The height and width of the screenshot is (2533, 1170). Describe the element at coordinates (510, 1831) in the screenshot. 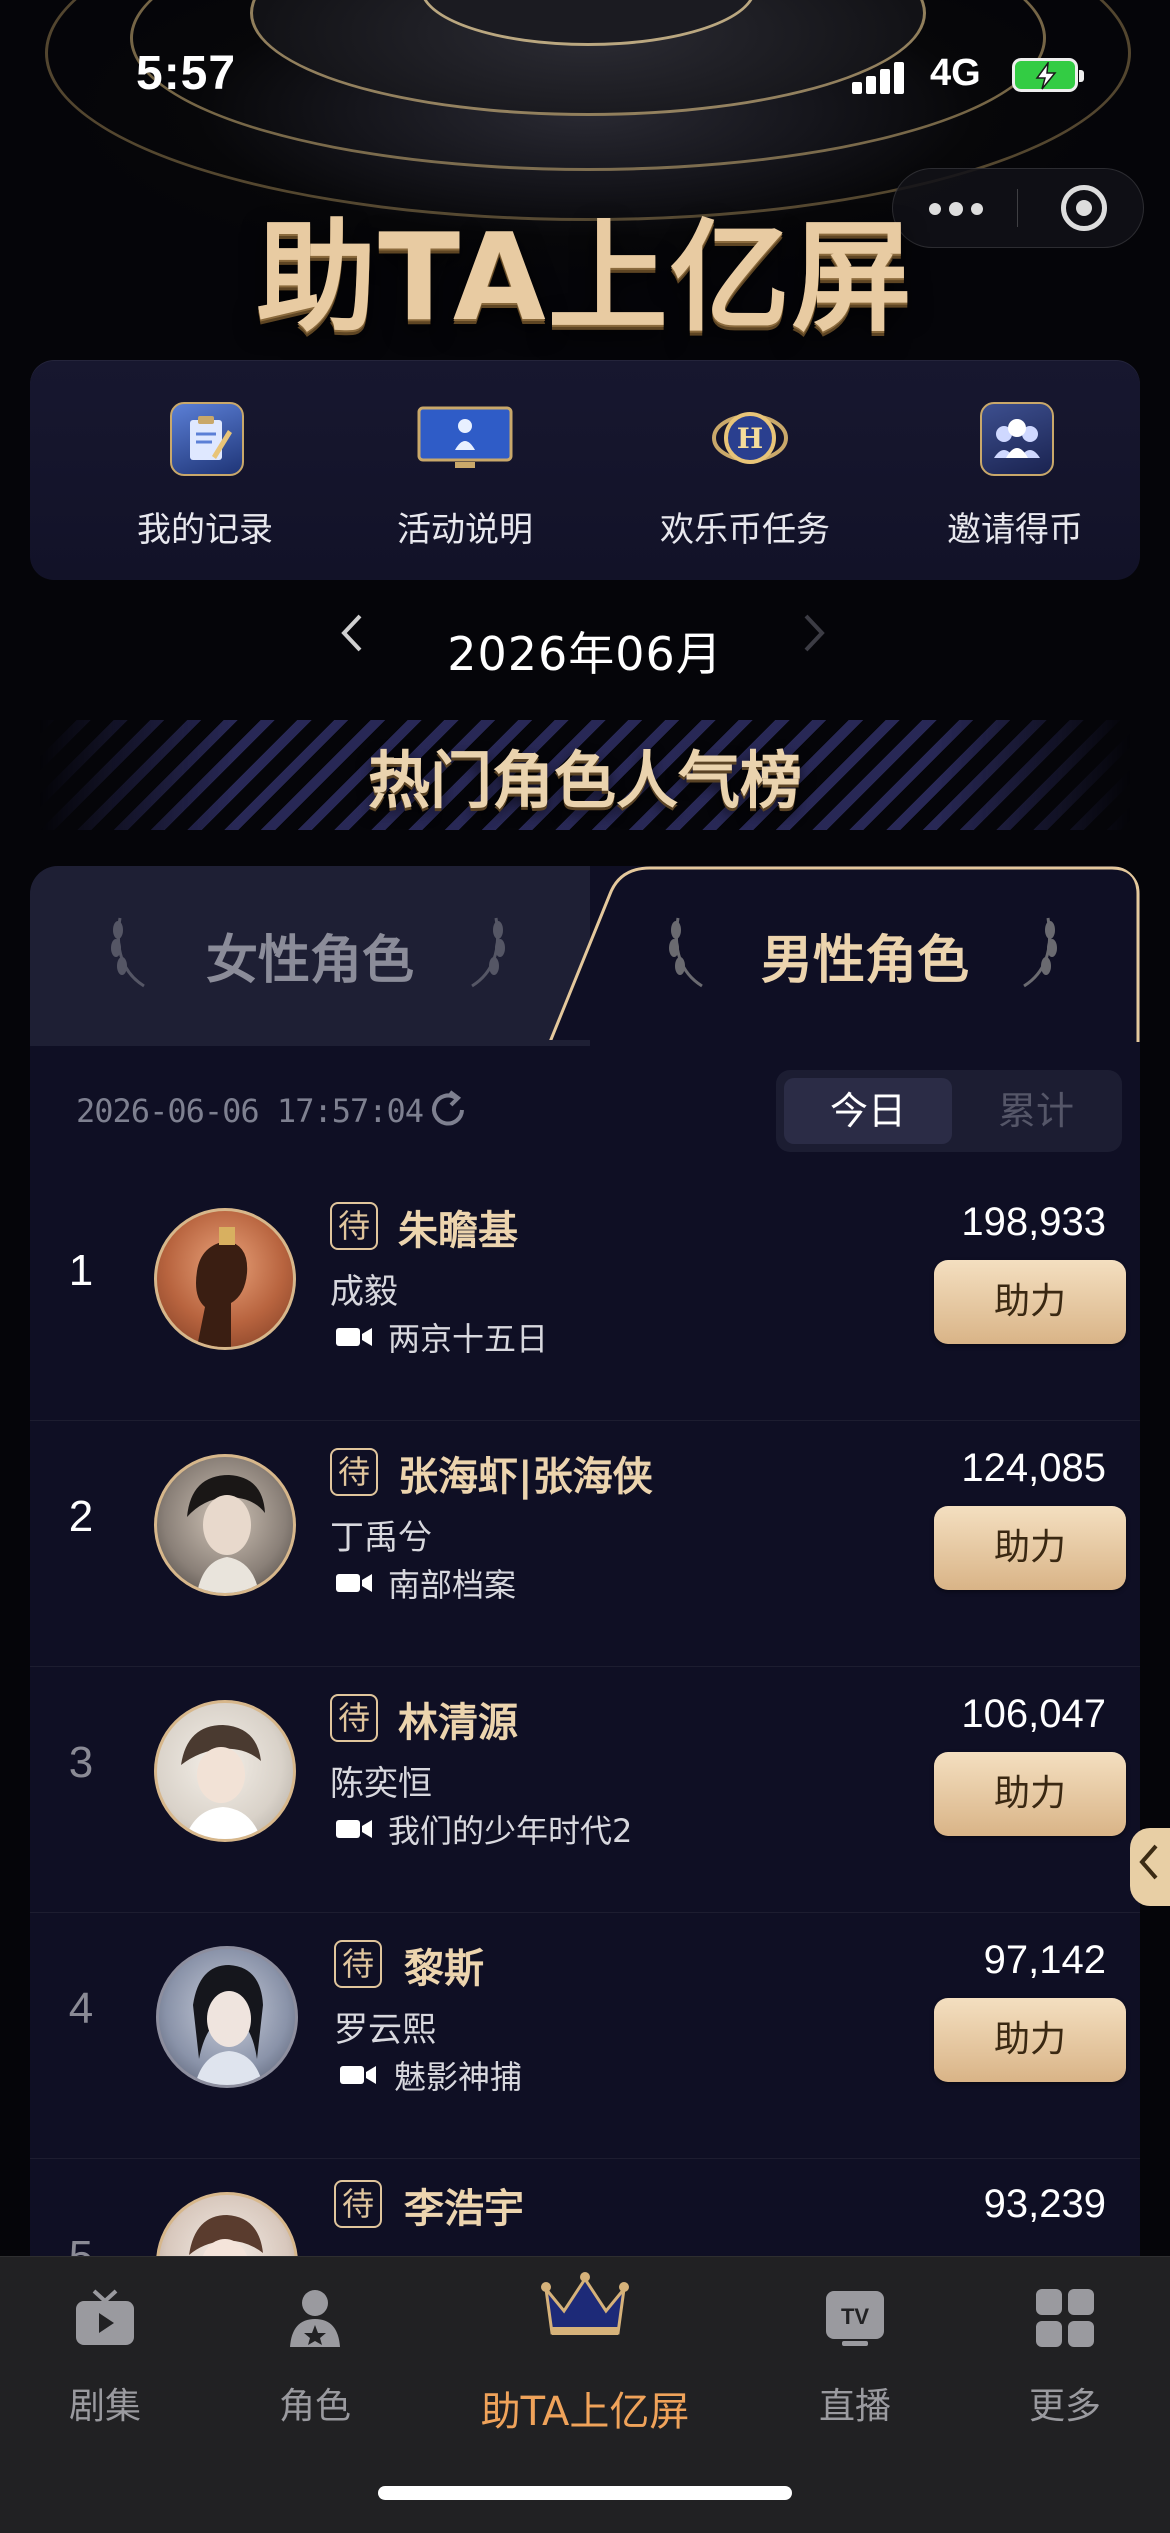

I see `show-title: 我们的少年时代2` at that location.